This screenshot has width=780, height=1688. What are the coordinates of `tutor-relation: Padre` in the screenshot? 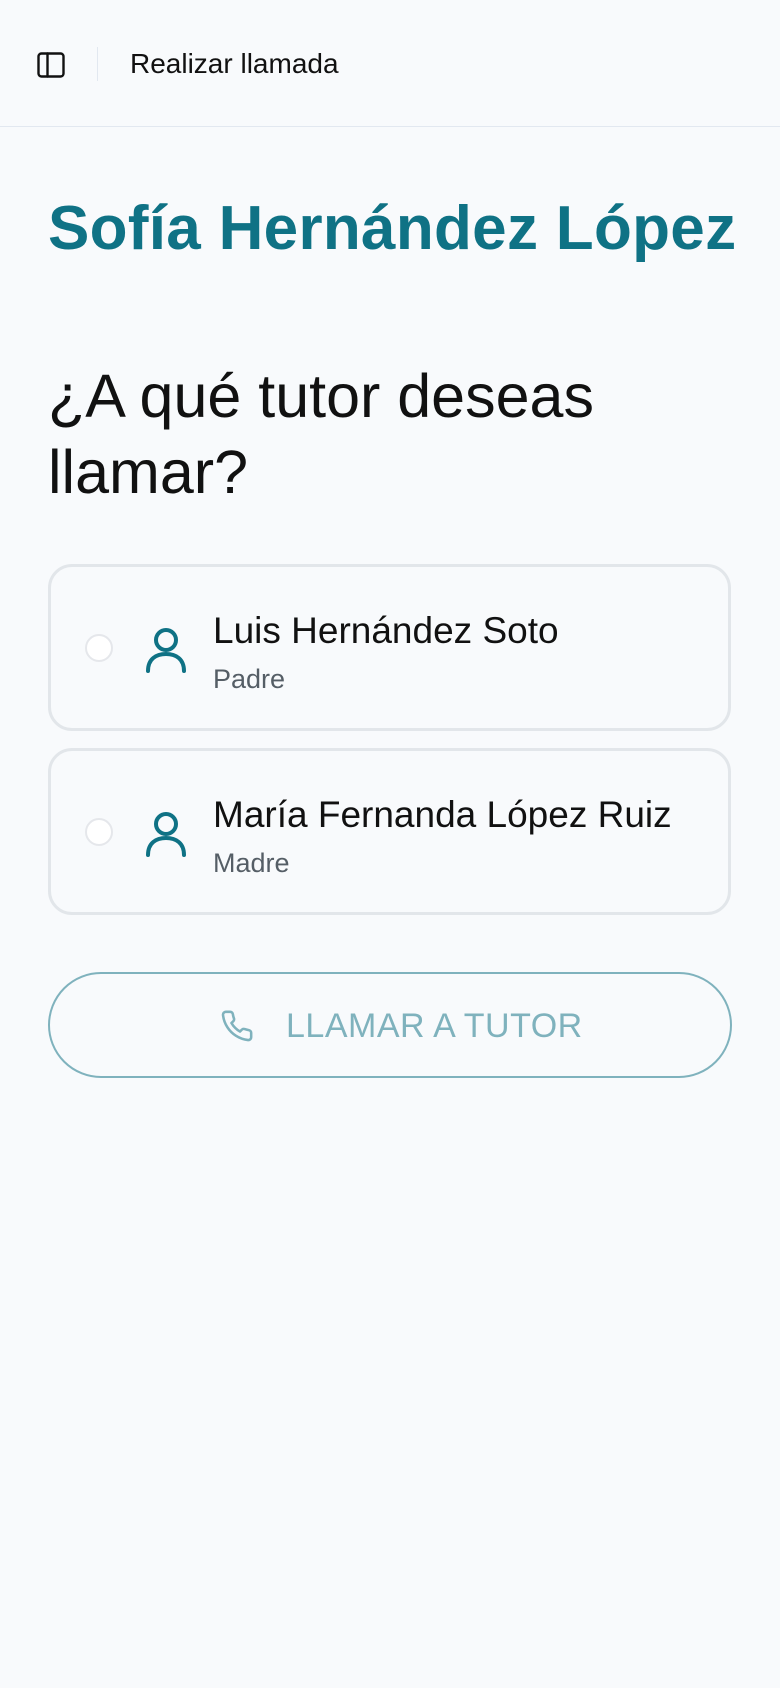 It's located at (249, 679).